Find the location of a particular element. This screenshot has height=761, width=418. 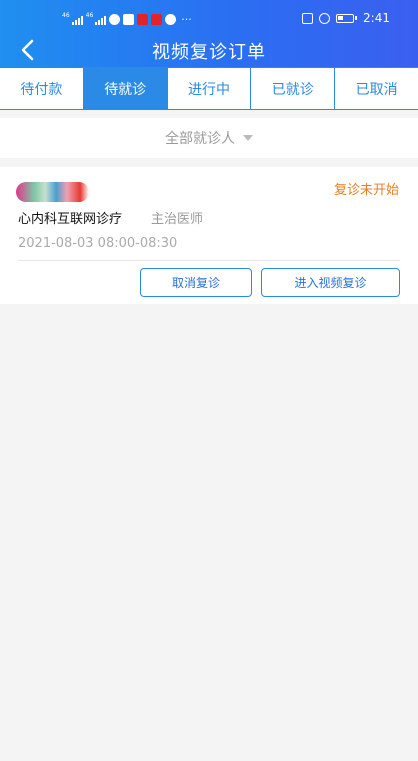

divider is located at coordinates (209, 260).